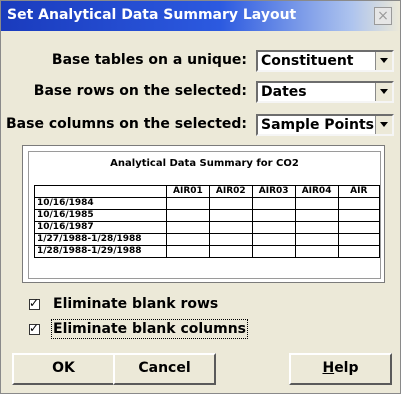 The height and width of the screenshot is (394, 401). I want to click on base-rows-value: Dates, so click(284, 92).